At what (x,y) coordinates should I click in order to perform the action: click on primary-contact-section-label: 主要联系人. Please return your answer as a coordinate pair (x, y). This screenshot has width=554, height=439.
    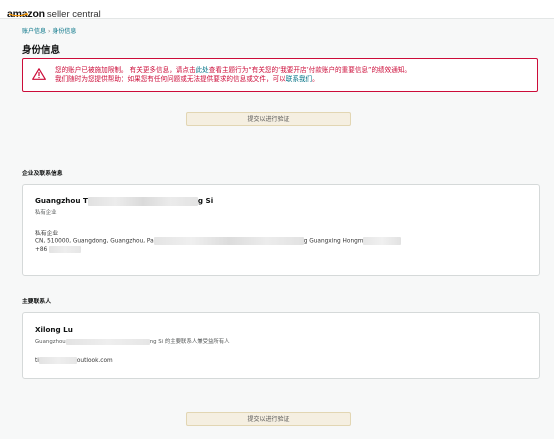
    Looking at the image, I should click on (36, 302).